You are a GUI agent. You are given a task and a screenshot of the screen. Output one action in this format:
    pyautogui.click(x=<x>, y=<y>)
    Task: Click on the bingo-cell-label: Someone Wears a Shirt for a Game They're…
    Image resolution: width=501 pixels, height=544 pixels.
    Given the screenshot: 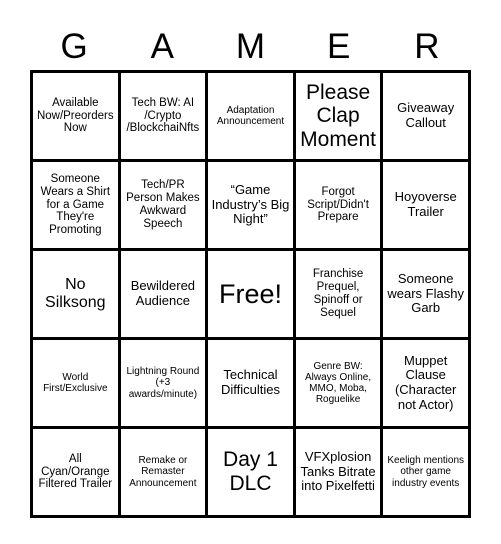 What is the action you would take?
    pyautogui.click(x=75, y=204)
    